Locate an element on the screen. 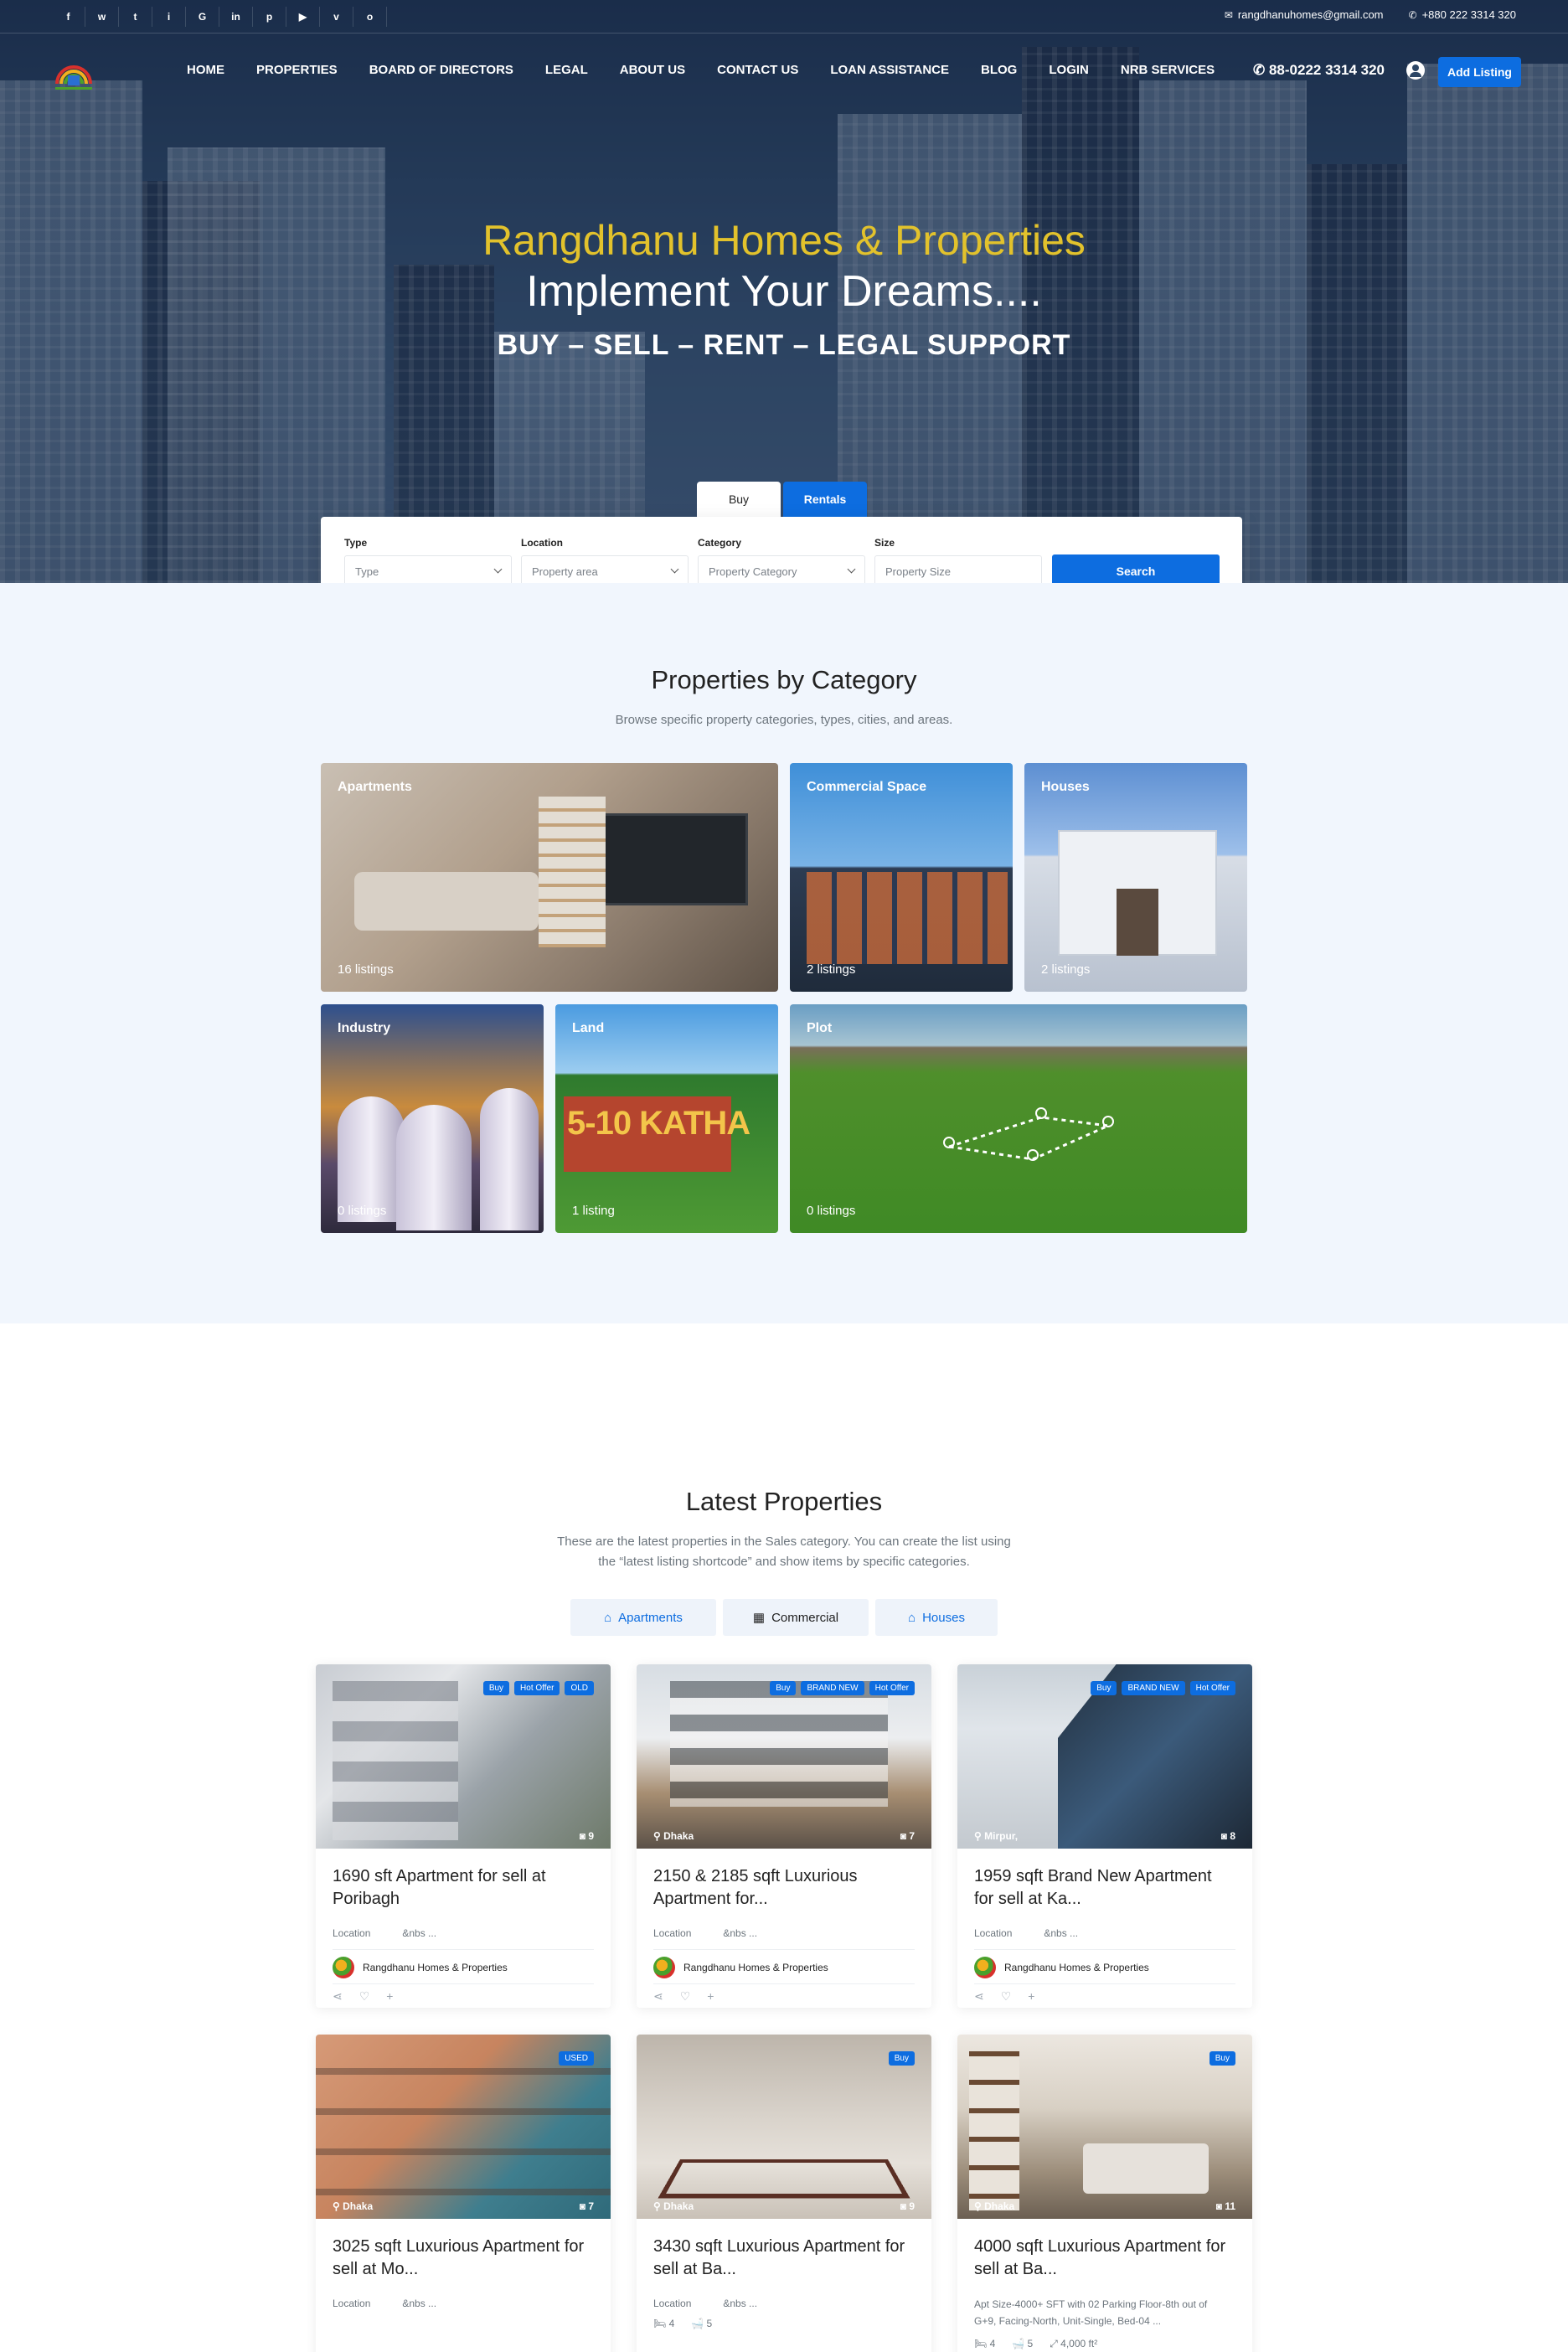 The width and height of the screenshot is (1568, 2352). badge: Hot Offer is located at coordinates (892, 1688).